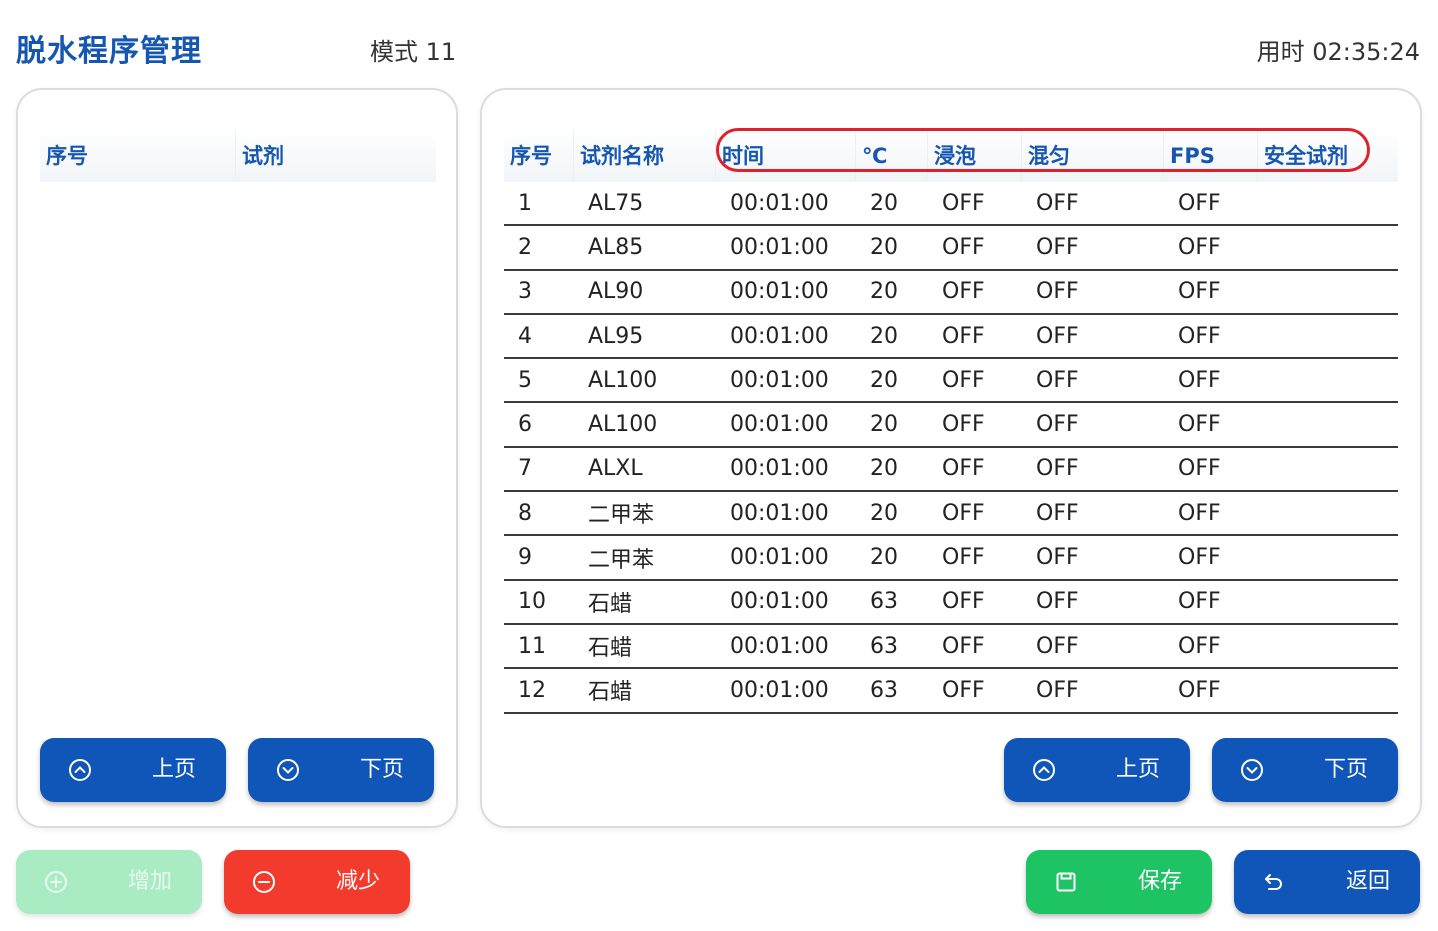 Image resolution: width=1438 pixels, height=931 pixels. Describe the element at coordinates (1097, 770) in the screenshot. I see `right-prev-page-button: 上页` at that location.